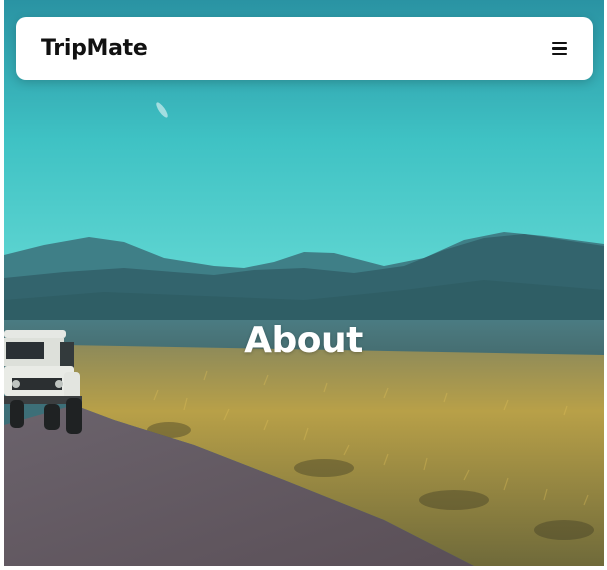  What do you see at coordinates (303, 341) in the screenshot?
I see `page-title: About` at bounding box center [303, 341].